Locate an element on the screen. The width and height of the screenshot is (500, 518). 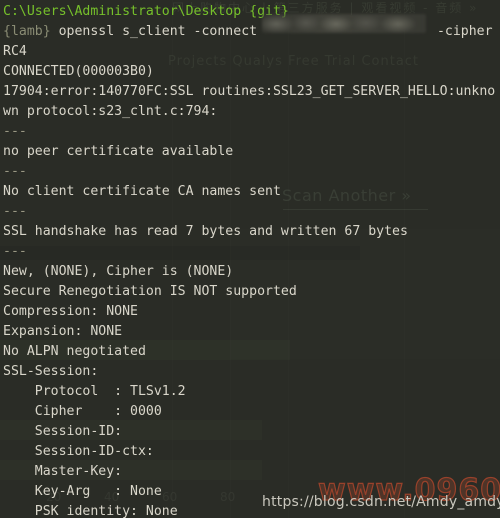
terminal-line: Compression: NONE is located at coordinates (251, 312).